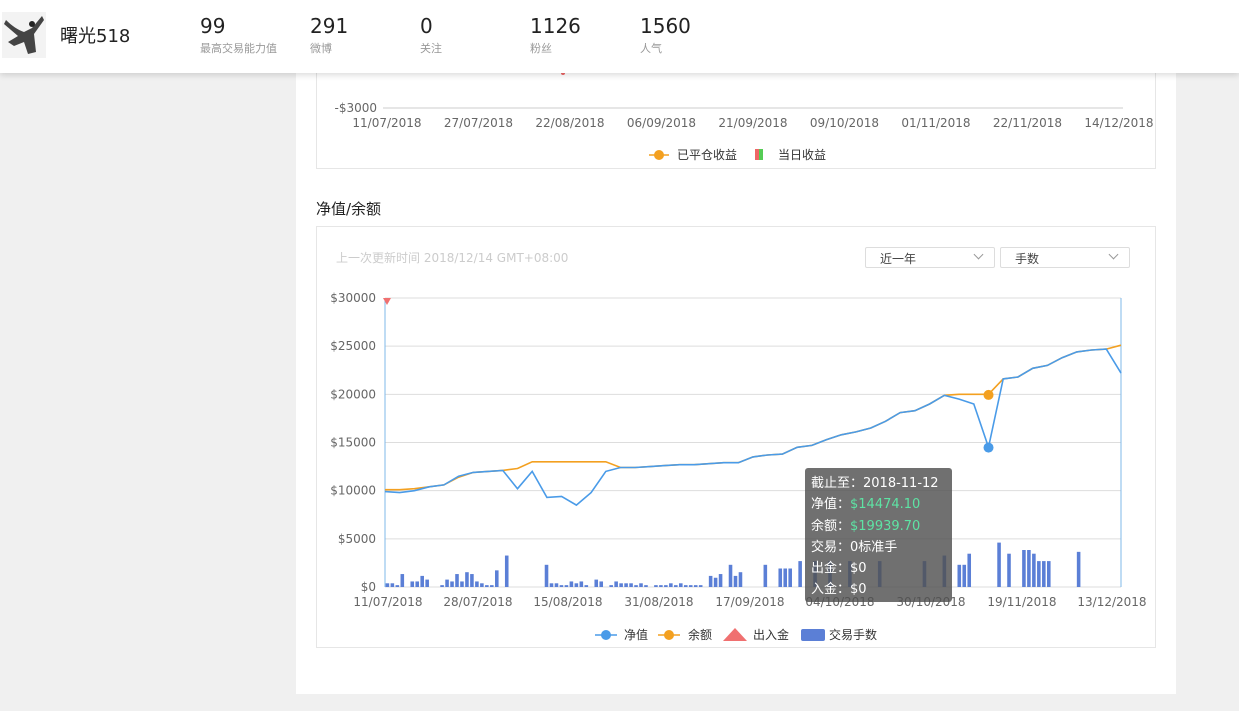  What do you see at coordinates (839, 569) in the screenshot?
I see `tooltip-row-withdraw: 出金：$0` at bounding box center [839, 569].